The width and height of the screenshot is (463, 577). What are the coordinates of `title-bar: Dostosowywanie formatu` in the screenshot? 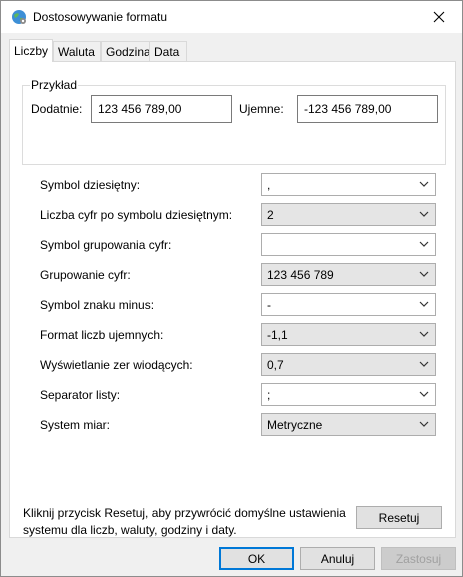 It's located at (231, 17).